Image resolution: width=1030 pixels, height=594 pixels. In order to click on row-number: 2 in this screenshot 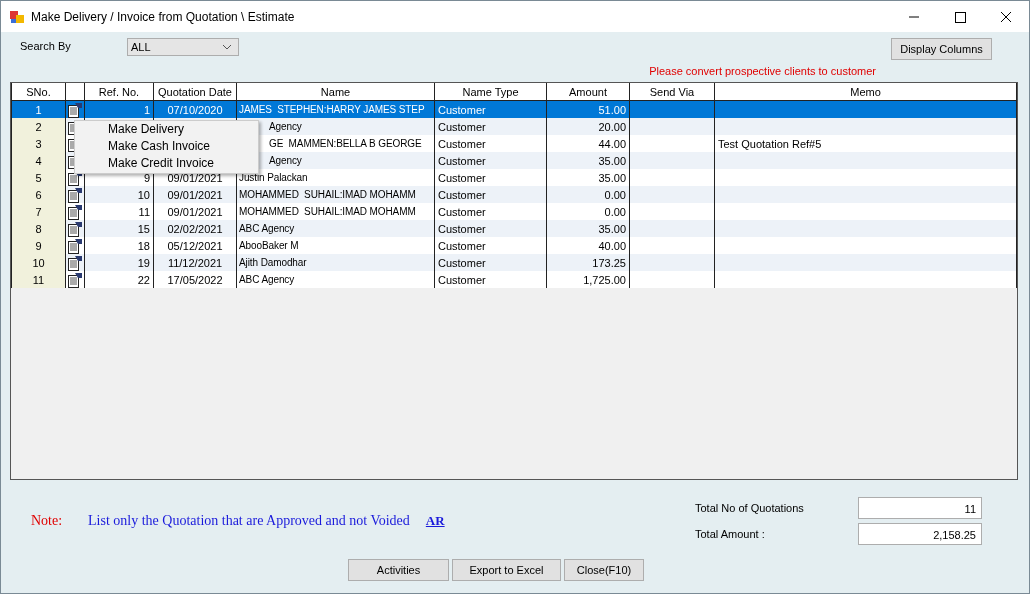, I will do `click(38, 126)`.